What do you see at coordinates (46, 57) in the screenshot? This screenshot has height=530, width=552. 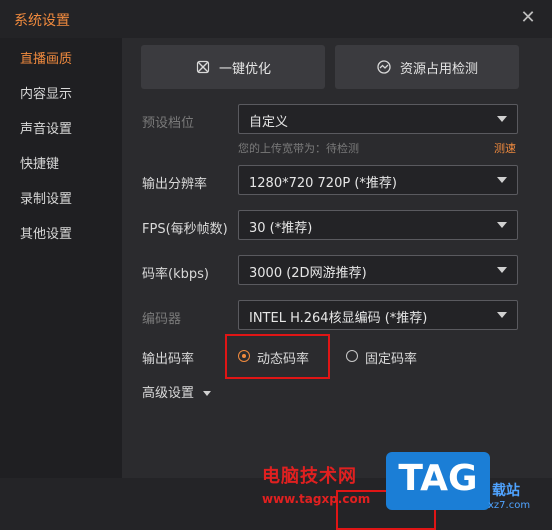 I see `sidebar-item-video-quality: 直播画质` at bounding box center [46, 57].